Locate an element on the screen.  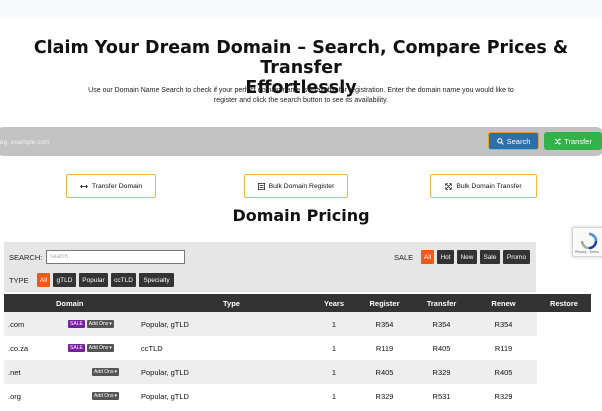
recaptcha-text: Privacy - Terms is located at coordinates (587, 252).